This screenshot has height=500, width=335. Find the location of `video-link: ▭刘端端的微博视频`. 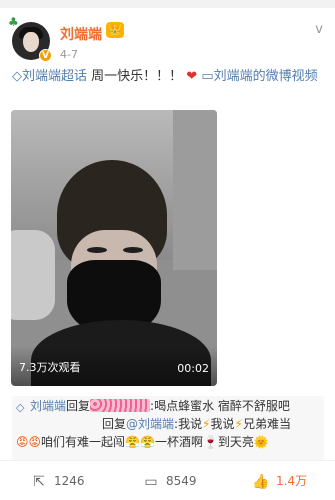

video-link: ▭刘端端的微博视频 is located at coordinates (257, 76).